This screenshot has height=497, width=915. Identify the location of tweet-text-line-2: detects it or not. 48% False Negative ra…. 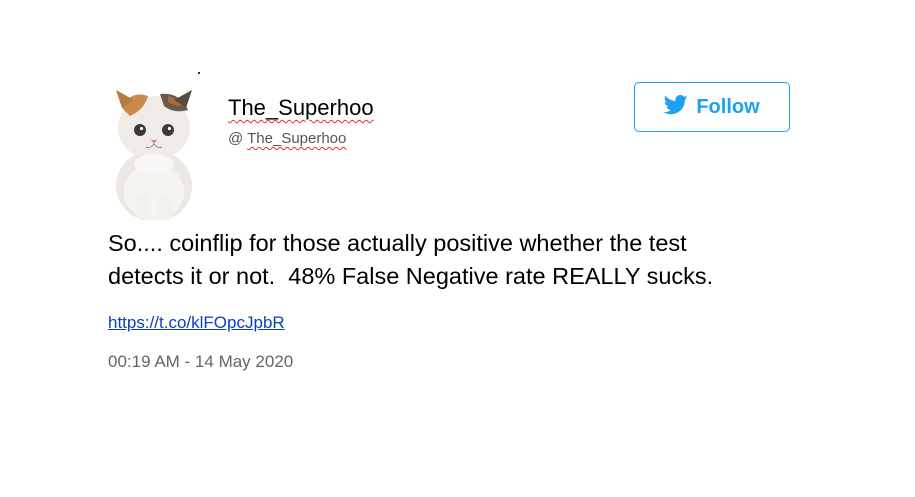
(411, 276).